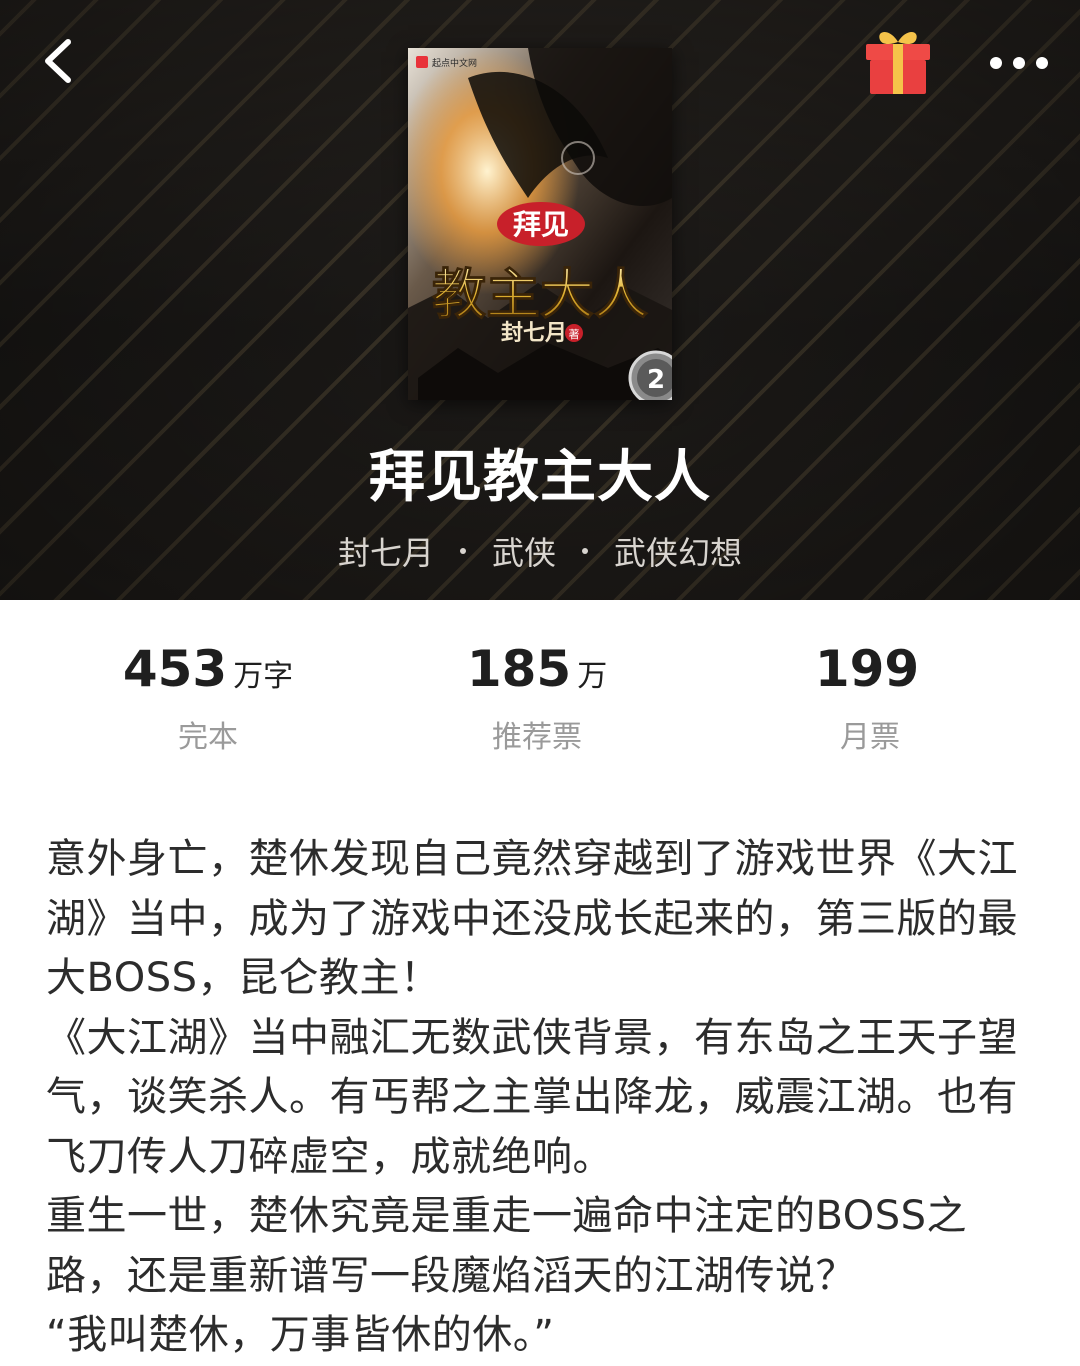 The image size is (1080, 1366). Describe the element at coordinates (300, 1335) in the screenshot. I see `synopsis-paragraph: “我叫楚休，万事皆休的休。”` at that location.